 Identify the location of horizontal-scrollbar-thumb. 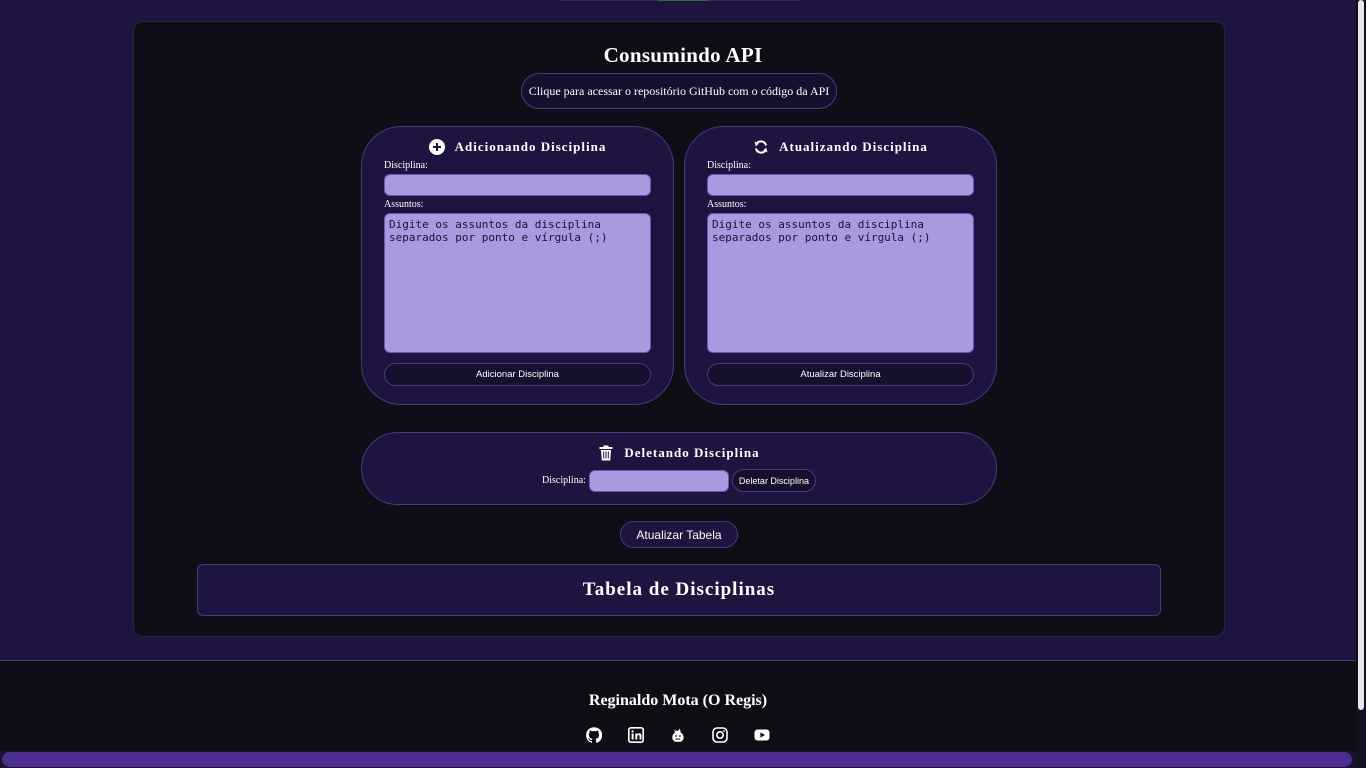
(677, 759).